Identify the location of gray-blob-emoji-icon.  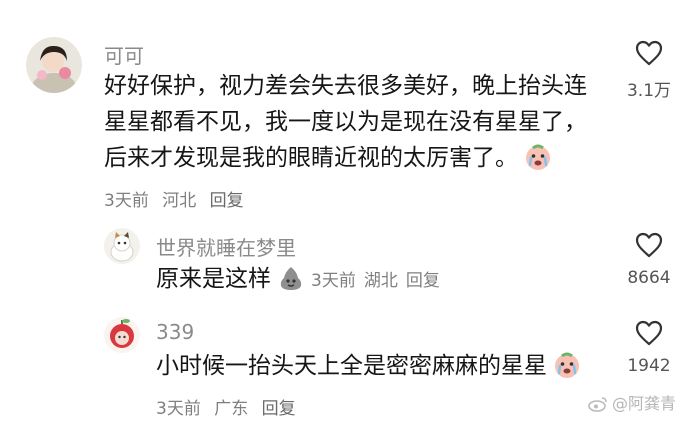
(291, 283).